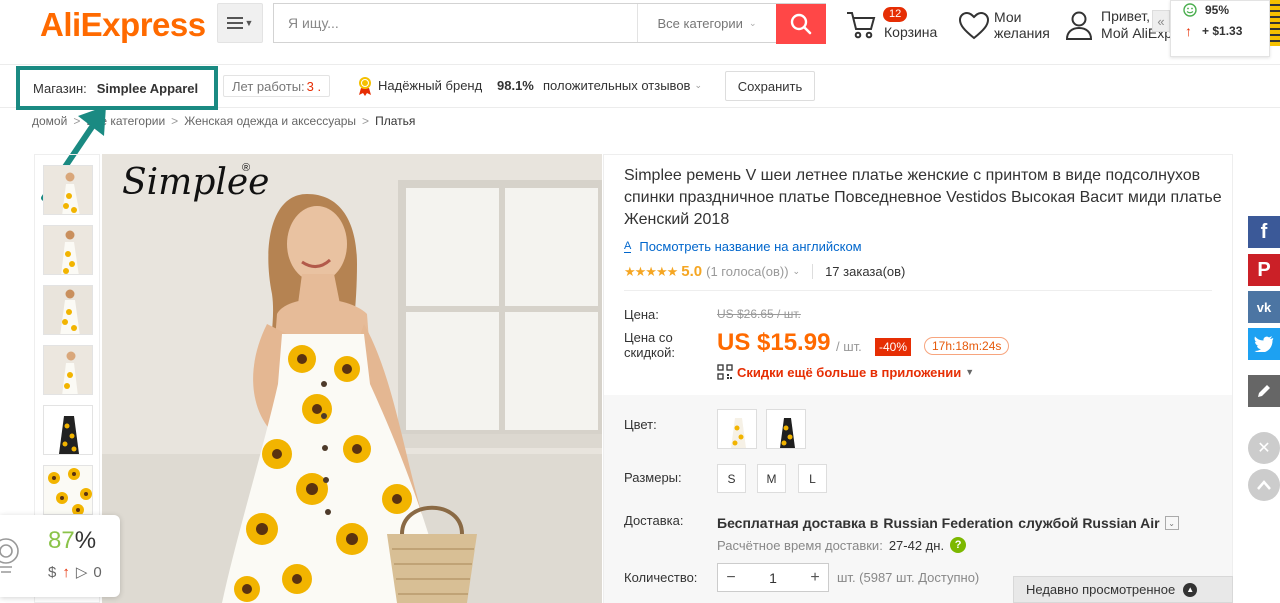 The image size is (1280, 603). I want to click on edit-pencil-icon, so click(1264, 391).